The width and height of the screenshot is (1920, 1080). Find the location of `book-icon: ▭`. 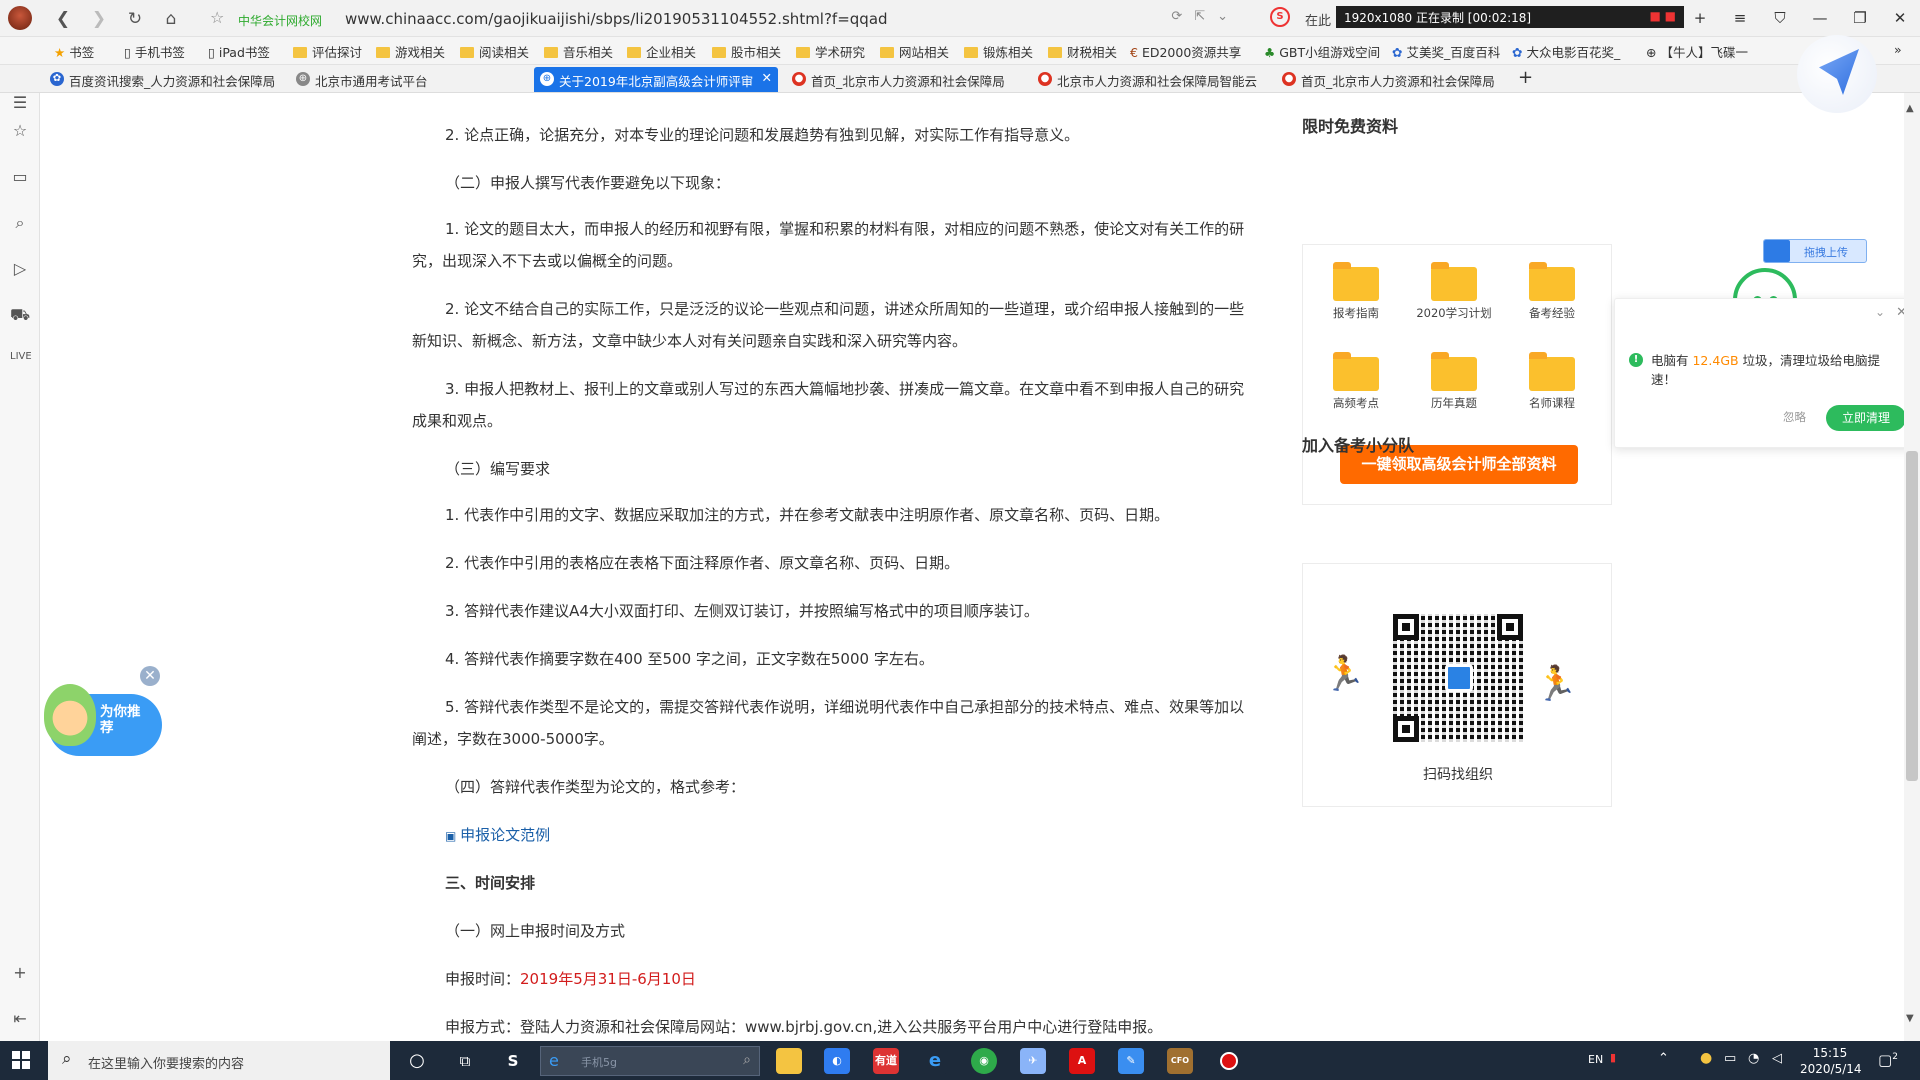

book-icon: ▭ is located at coordinates (20, 177).